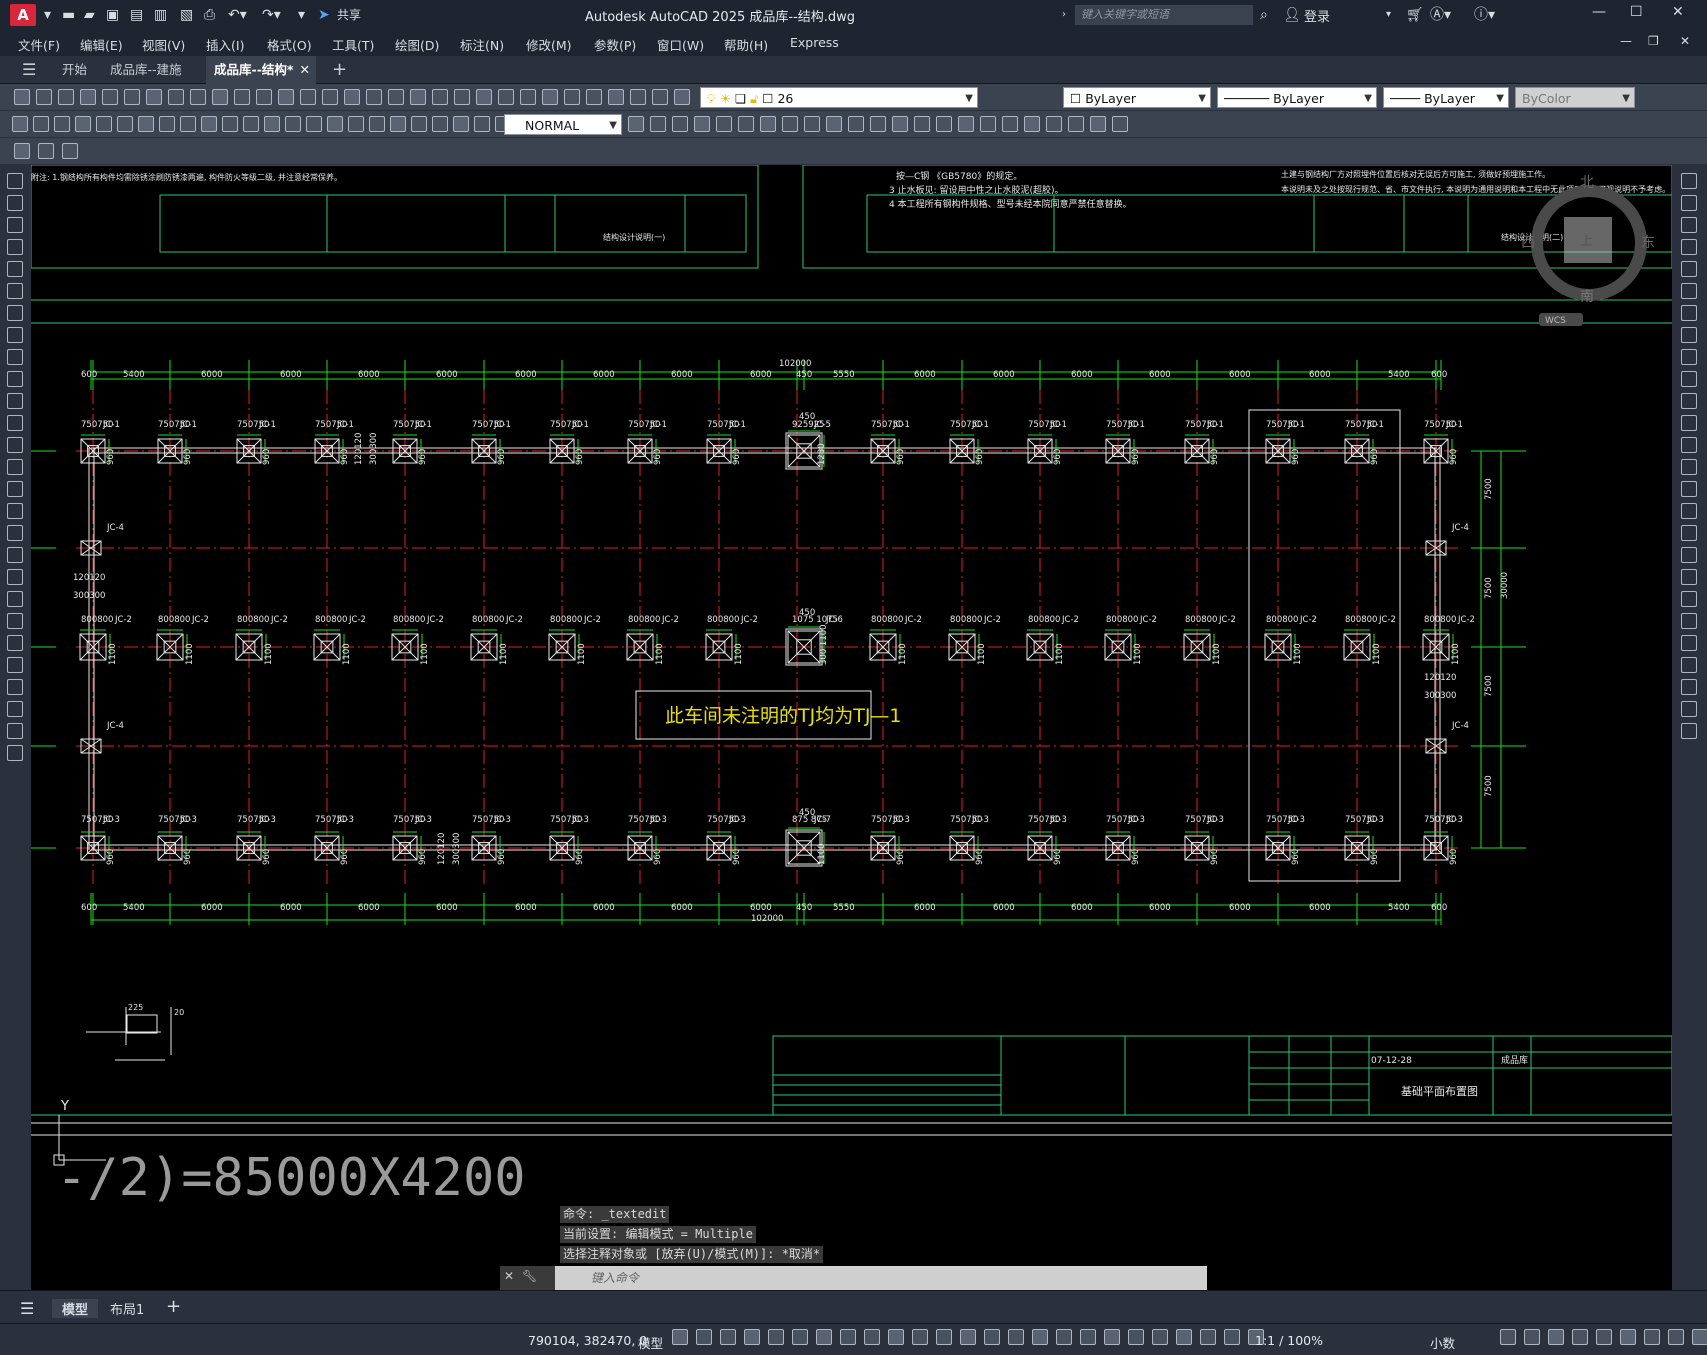 This screenshot has width=1707, height=1355. What do you see at coordinates (922, 124) in the screenshot?
I see `dimension-tool-37-icon` at bounding box center [922, 124].